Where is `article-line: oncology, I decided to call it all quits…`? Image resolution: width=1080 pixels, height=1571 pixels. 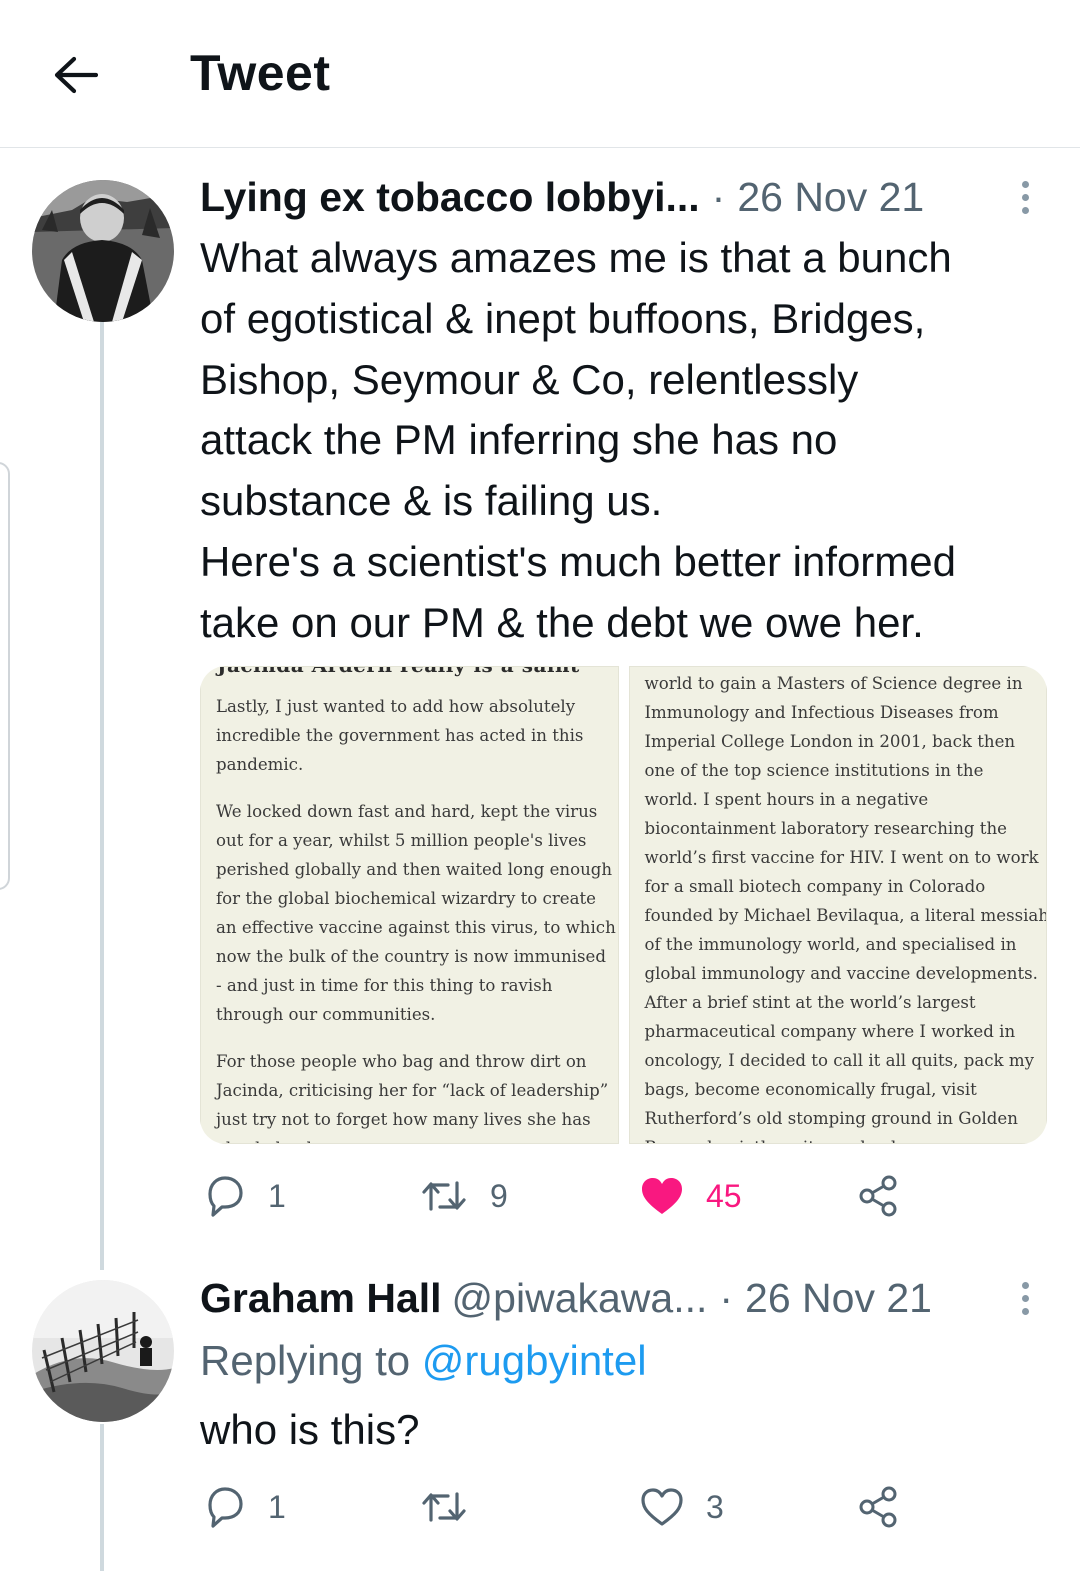
article-line: oncology, I decided to call it all quits… is located at coordinates (839, 1060).